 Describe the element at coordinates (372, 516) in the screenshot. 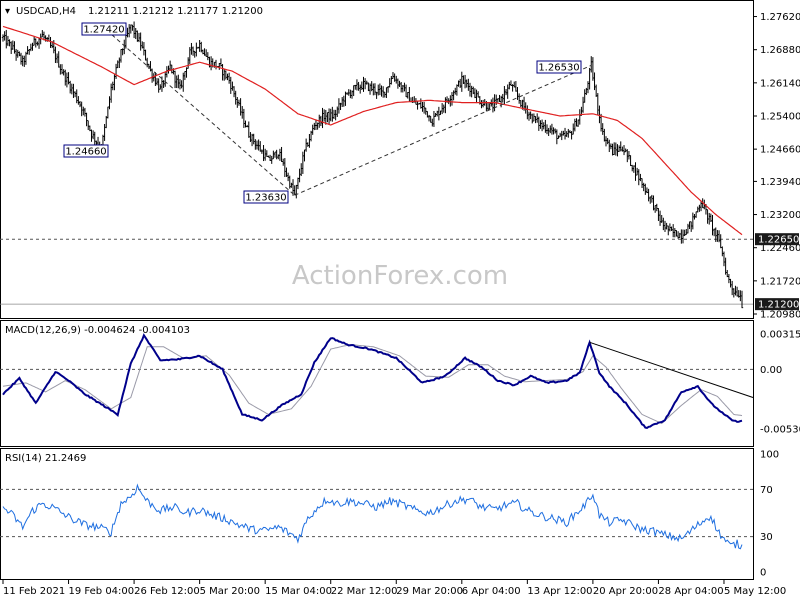

I see `rsi-line` at that location.